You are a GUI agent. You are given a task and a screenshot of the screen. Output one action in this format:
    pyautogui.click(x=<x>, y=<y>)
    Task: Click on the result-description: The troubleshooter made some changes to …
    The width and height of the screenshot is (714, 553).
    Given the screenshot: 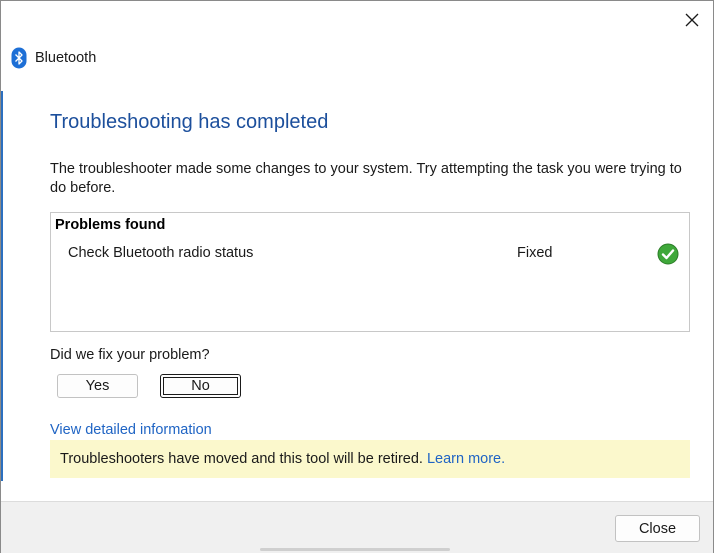 What is the action you would take?
    pyautogui.click(x=366, y=178)
    